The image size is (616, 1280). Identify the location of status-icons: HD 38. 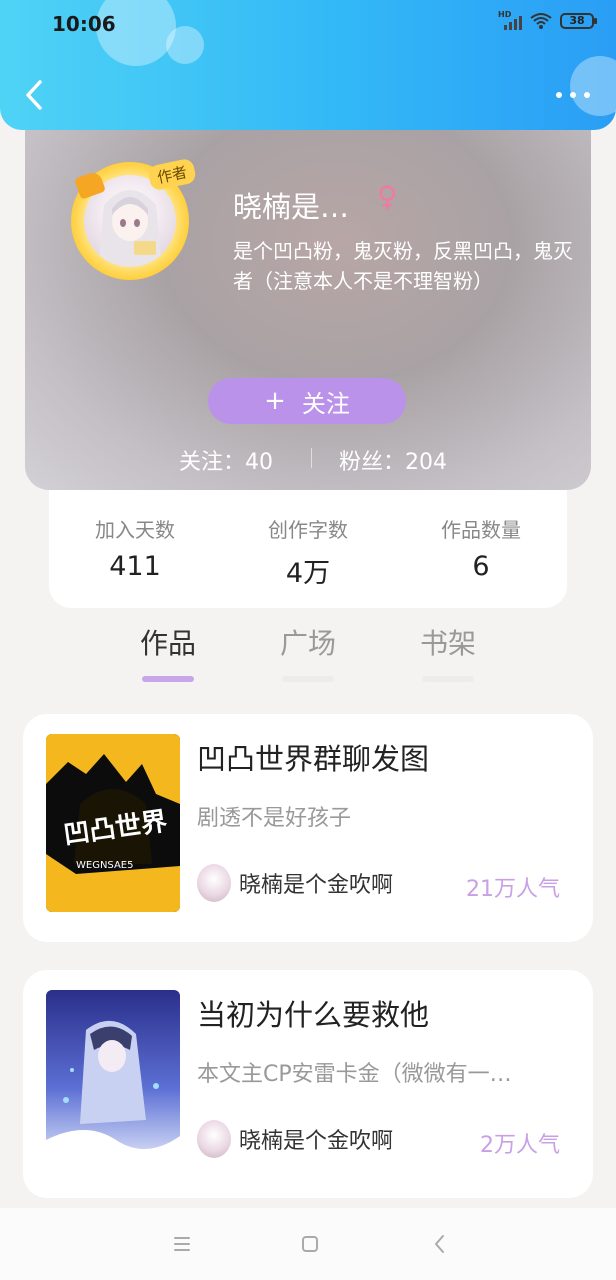
(547, 20).